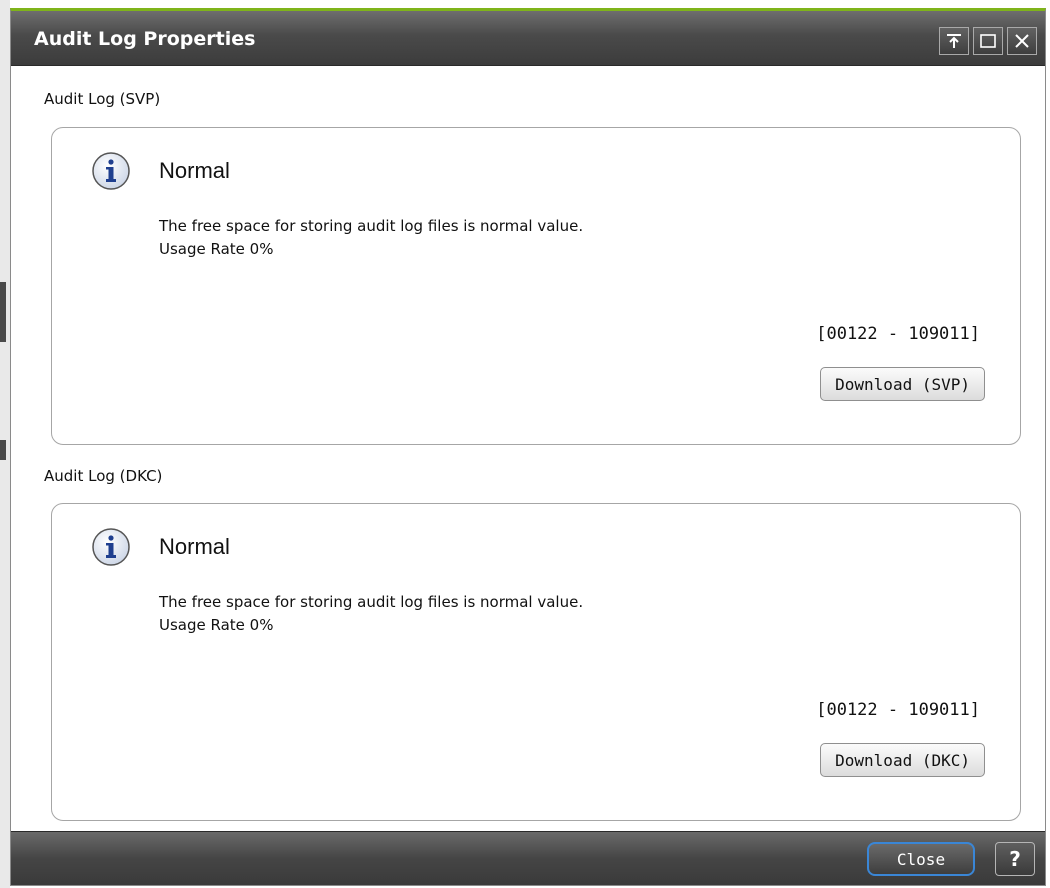 Image resolution: width=1050 pixels, height=888 pixels. I want to click on section-label-svp: Audit Log (SVP), so click(102, 99).